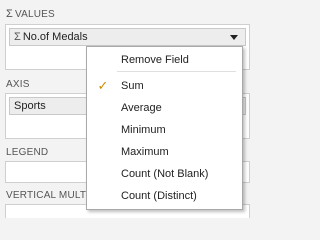 This screenshot has width=320, height=240. Describe the element at coordinates (27, 152) in the screenshot. I see `legend-header-label: LEGEND` at that location.